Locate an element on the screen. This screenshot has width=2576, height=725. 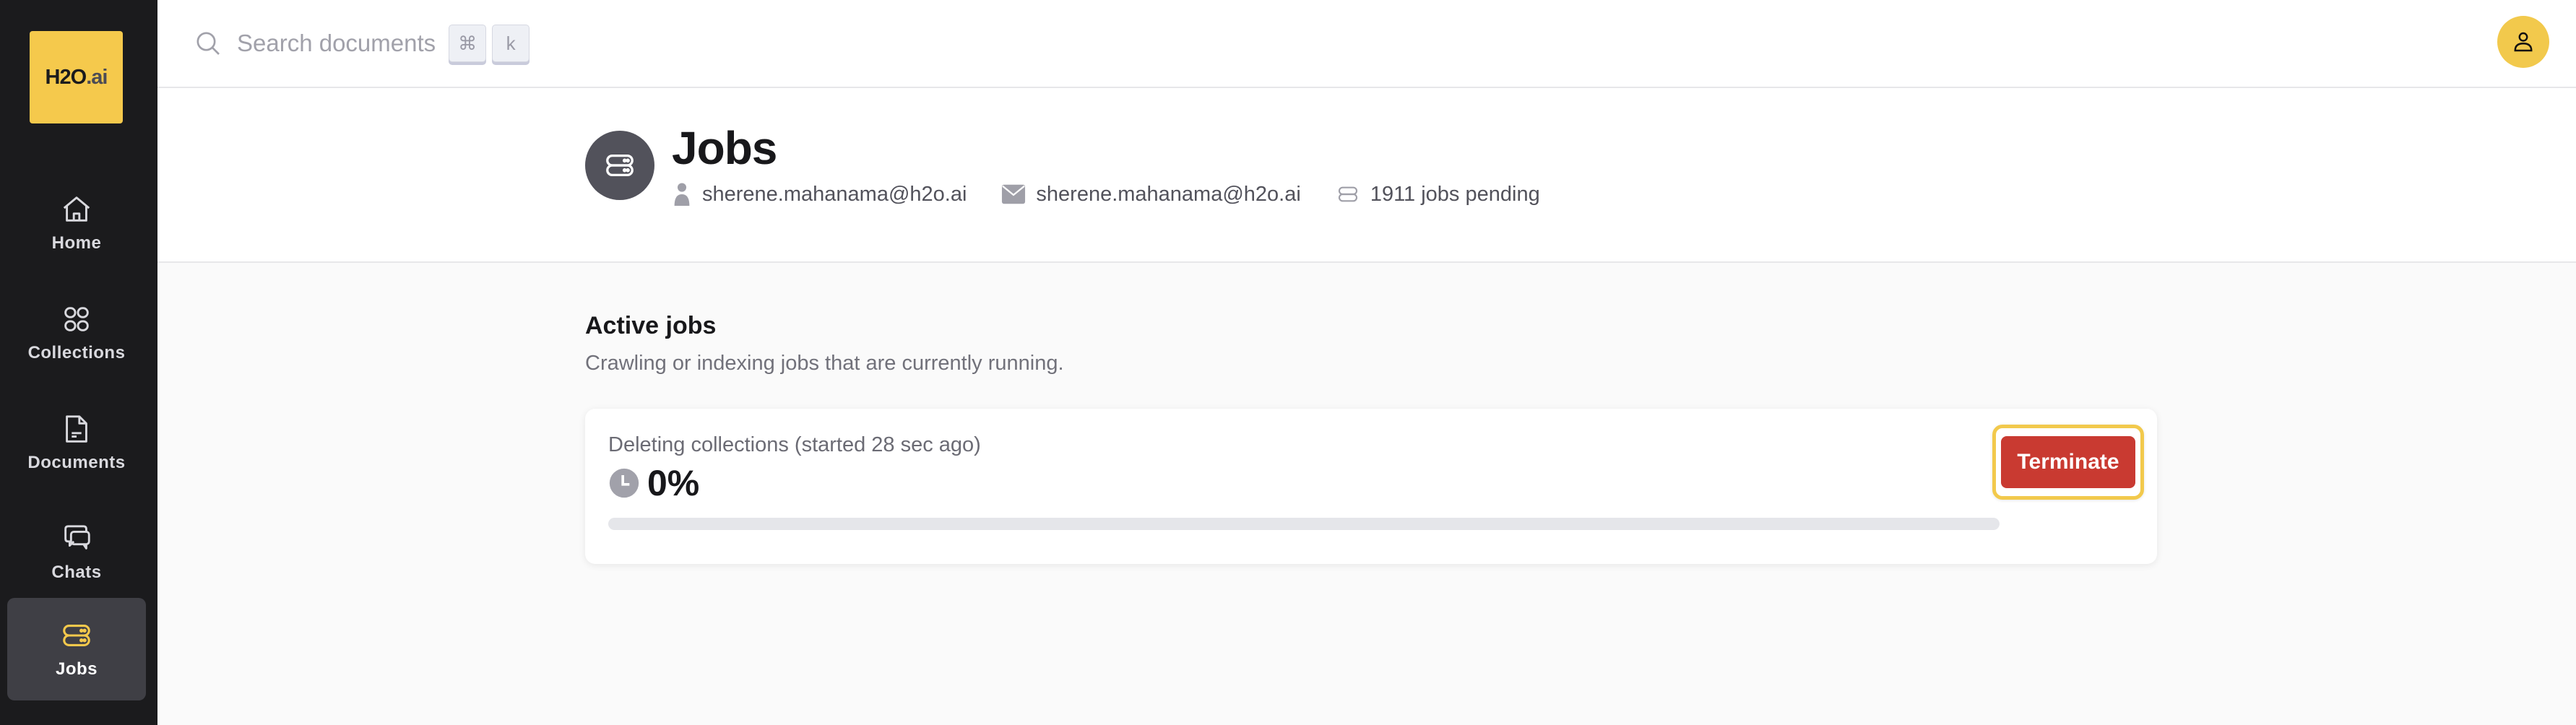
home-icon is located at coordinates (76, 209).